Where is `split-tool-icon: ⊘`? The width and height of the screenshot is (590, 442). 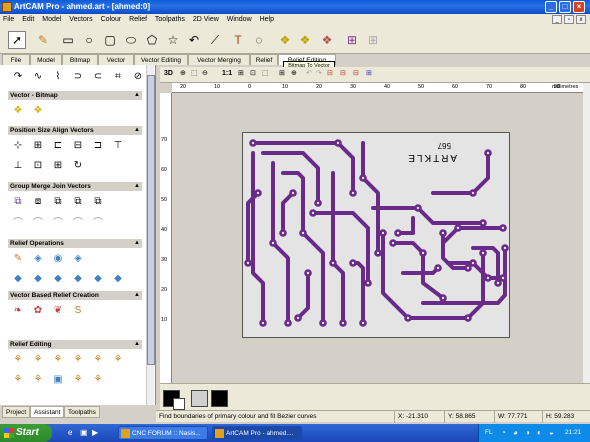 split-tool-icon: ⊘ is located at coordinates (138, 76).